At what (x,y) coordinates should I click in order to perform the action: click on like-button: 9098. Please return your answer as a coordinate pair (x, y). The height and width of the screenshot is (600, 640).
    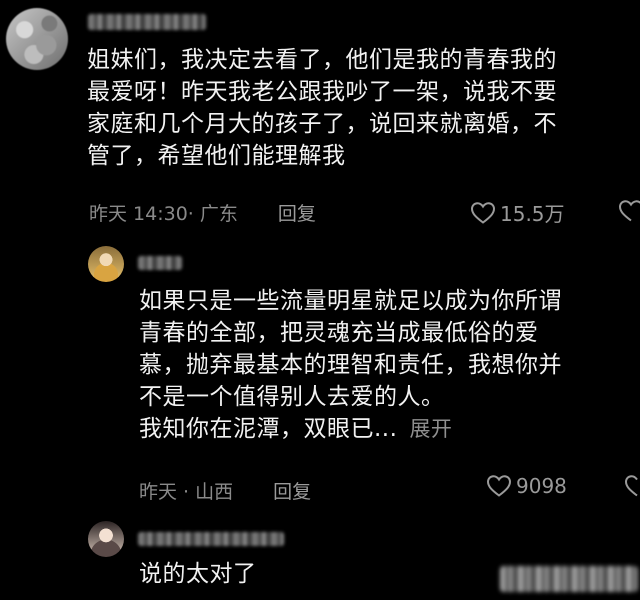
    Looking at the image, I should click on (526, 486).